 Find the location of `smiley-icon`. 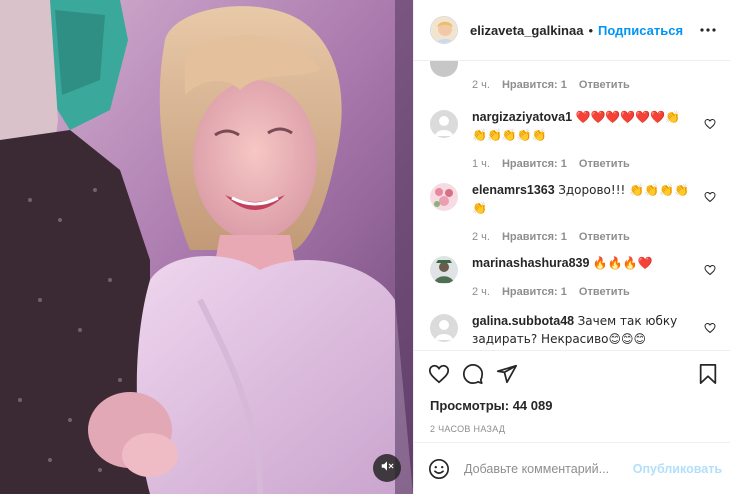

smiley-icon is located at coordinates (439, 469).